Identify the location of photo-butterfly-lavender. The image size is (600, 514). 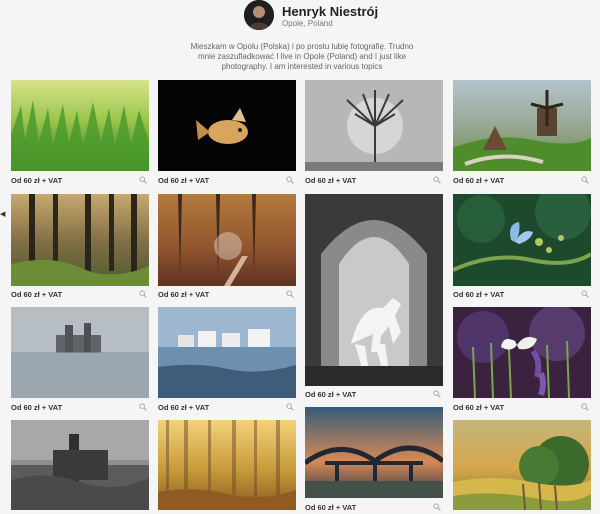
(522, 352).